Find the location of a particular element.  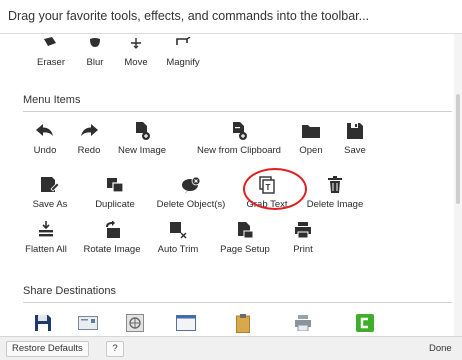

flatten-icon is located at coordinates (46, 230).